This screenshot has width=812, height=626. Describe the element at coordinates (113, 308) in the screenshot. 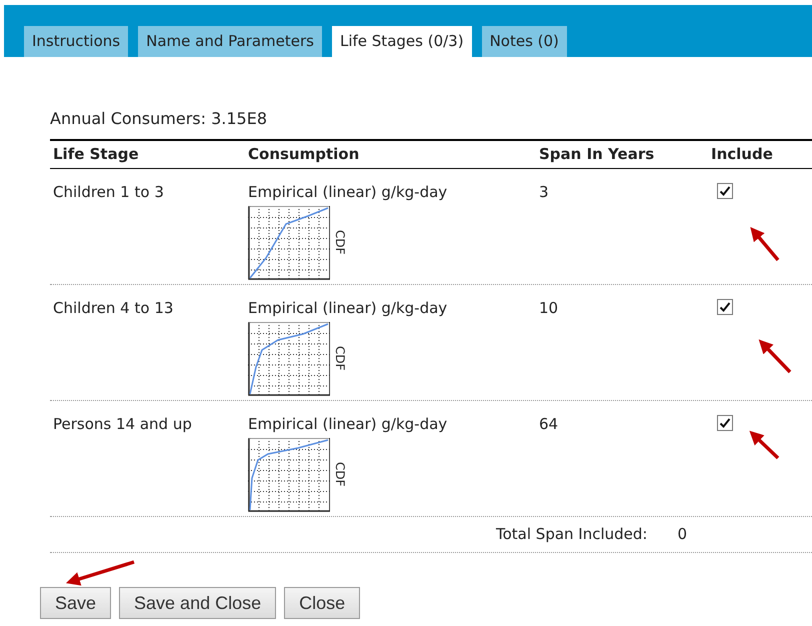

I see `life-stage-cell-text: Children 4 to 13` at that location.